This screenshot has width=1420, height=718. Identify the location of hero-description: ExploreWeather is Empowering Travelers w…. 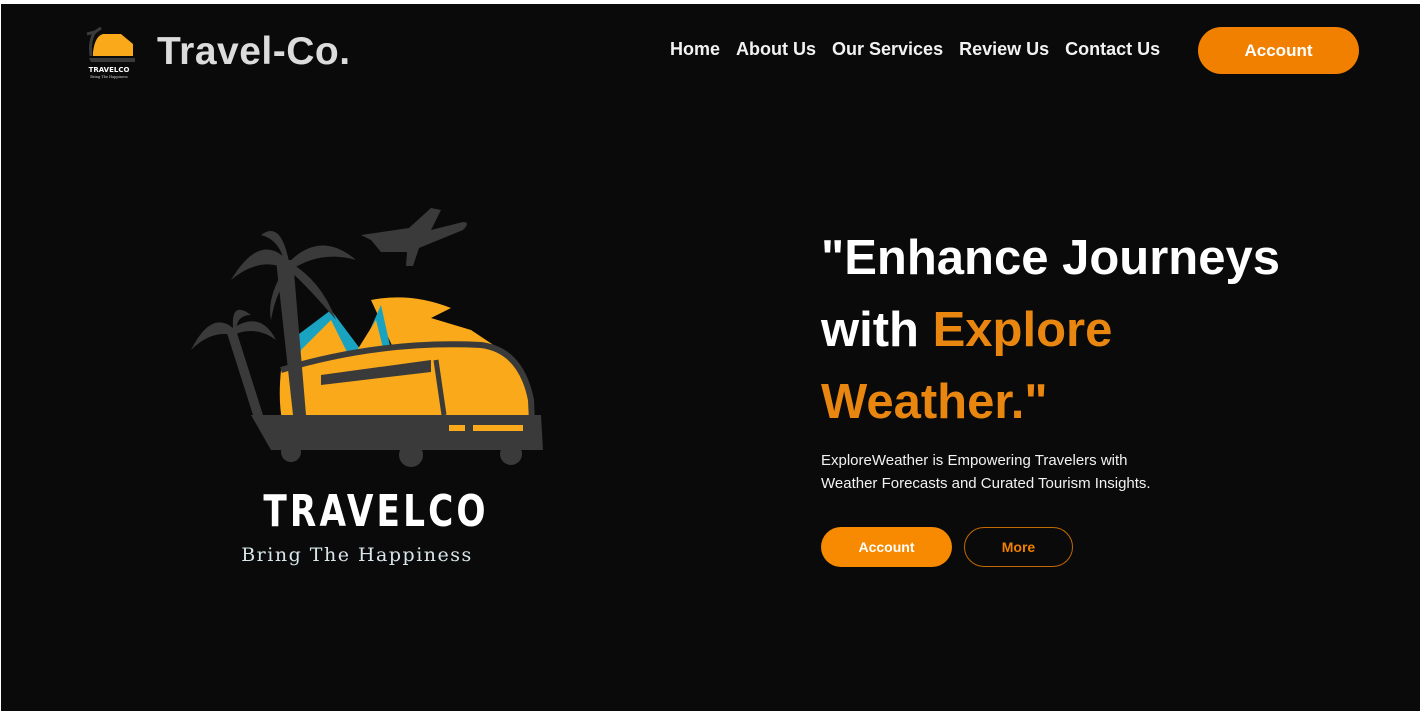
(1021, 472).